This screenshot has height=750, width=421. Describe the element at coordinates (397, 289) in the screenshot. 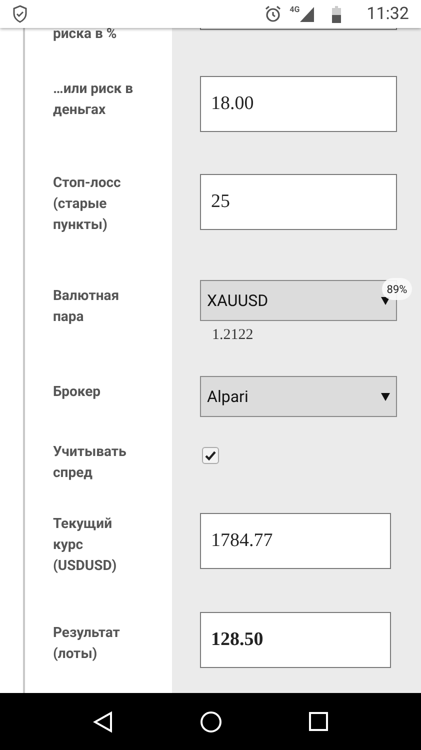

I see `zoom-badge: 89%` at that location.